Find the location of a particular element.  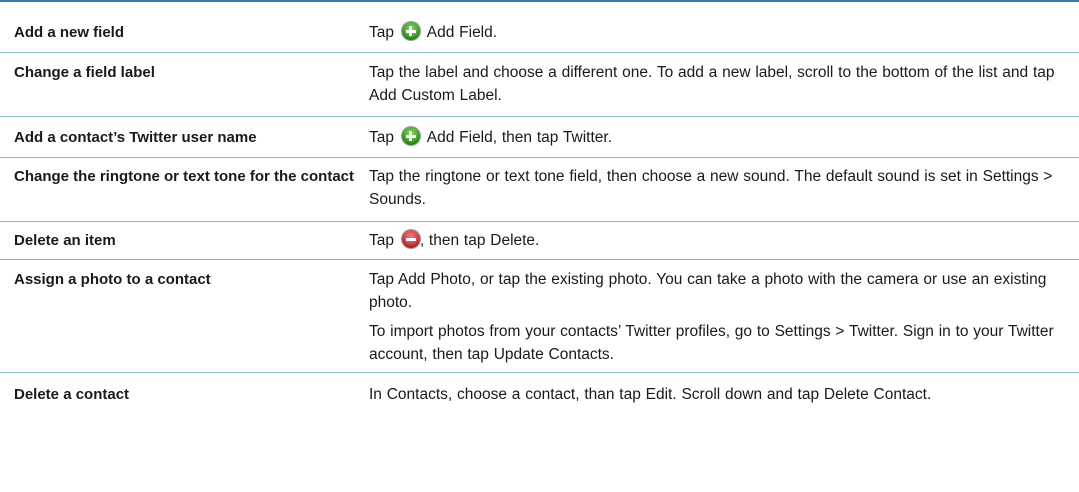

row-action: Change a field label is located at coordinates (84, 72).